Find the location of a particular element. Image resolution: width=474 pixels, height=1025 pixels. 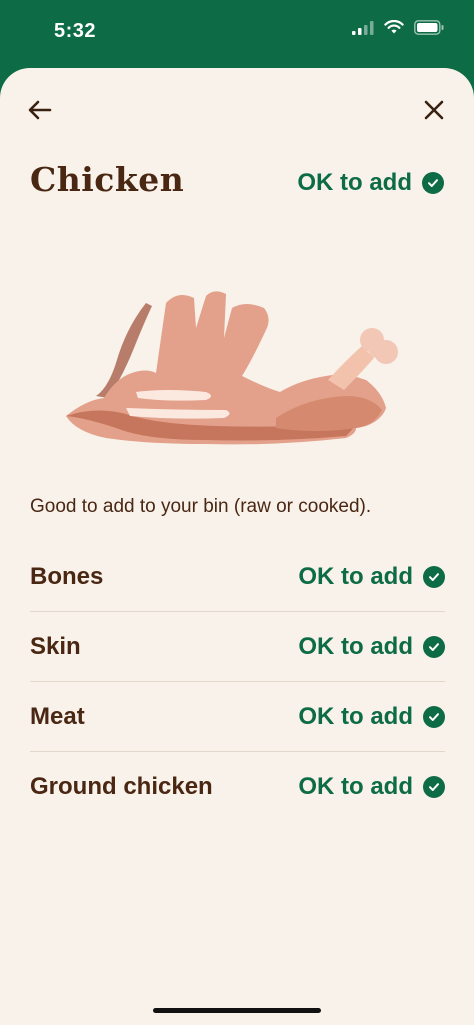

close-icon is located at coordinates (434, 110).